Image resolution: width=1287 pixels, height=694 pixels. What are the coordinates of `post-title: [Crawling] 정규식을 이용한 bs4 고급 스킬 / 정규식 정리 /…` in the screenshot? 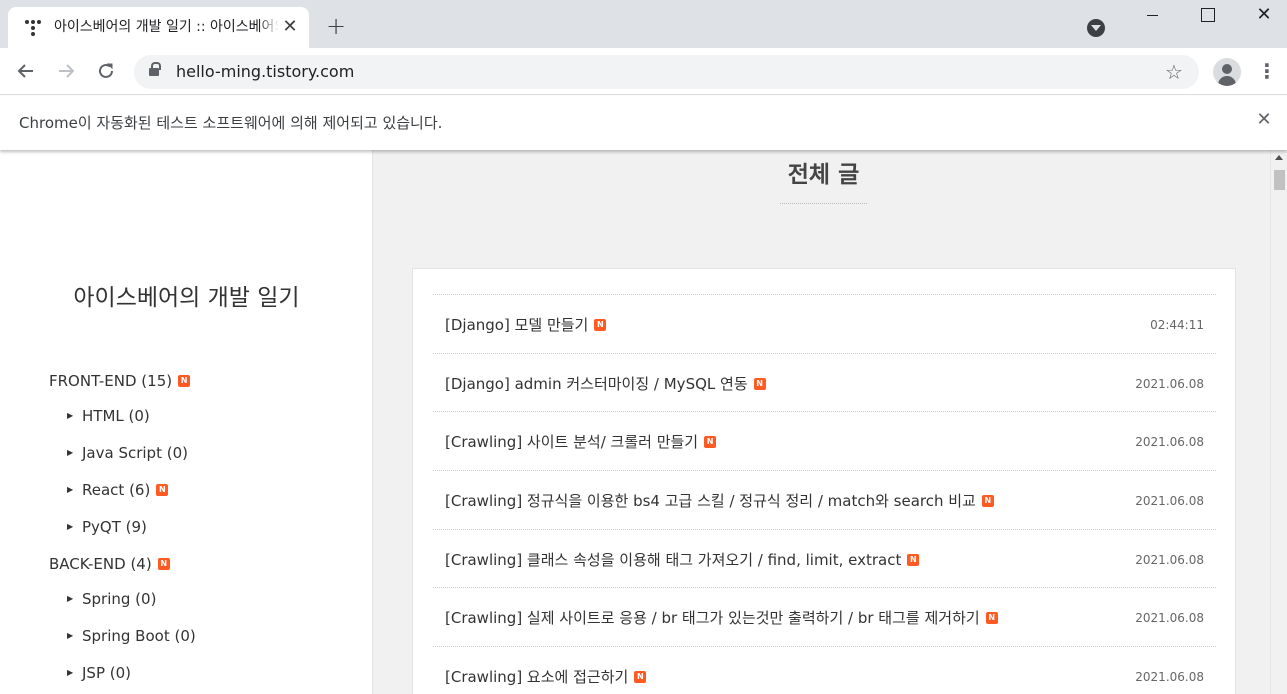 It's located at (710, 501).